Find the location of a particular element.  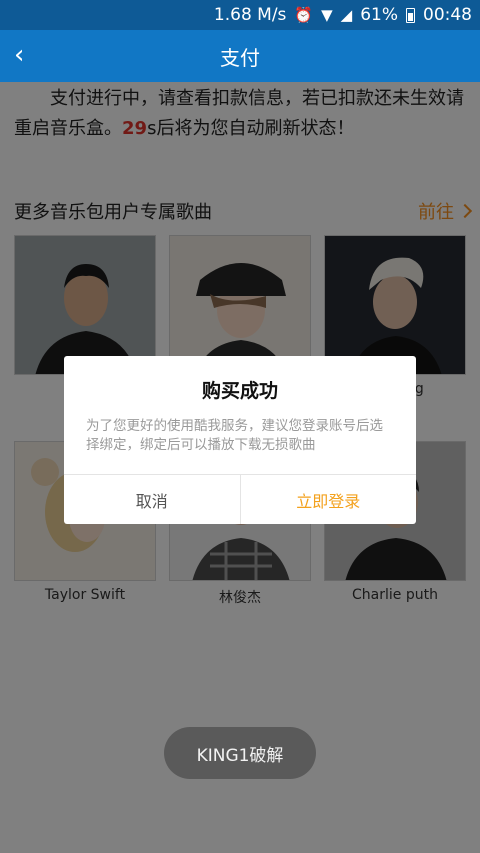

dialog-actions: 取消 立即登录 is located at coordinates (240, 499).